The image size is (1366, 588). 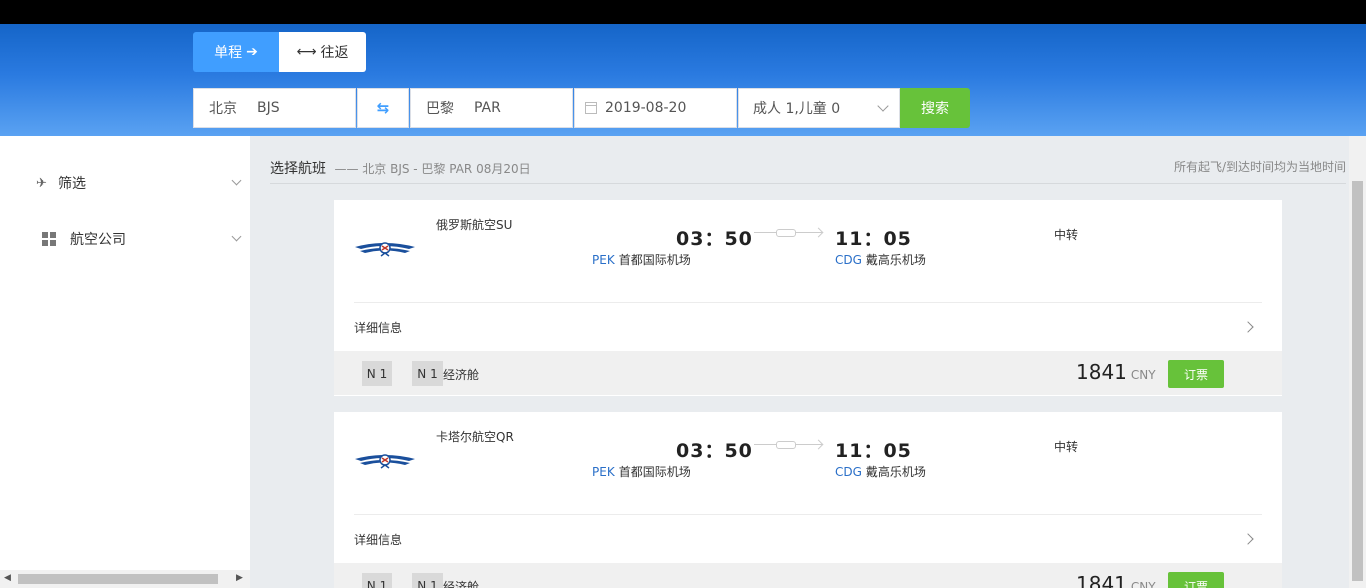 I want to click on browser-top-bar, so click(x=683, y=12).